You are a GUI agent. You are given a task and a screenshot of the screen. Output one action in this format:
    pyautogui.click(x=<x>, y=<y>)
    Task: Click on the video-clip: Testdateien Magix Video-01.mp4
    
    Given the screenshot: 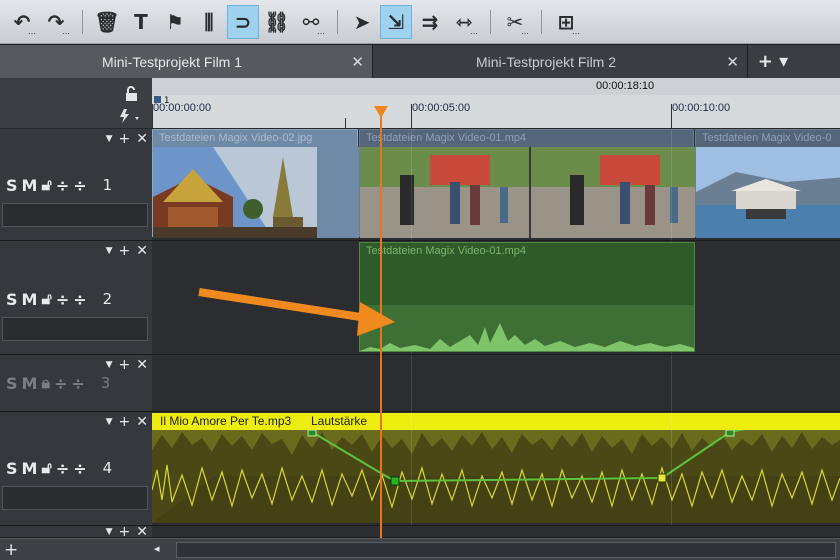 What is the action you would take?
    pyautogui.click(x=527, y=183)
    